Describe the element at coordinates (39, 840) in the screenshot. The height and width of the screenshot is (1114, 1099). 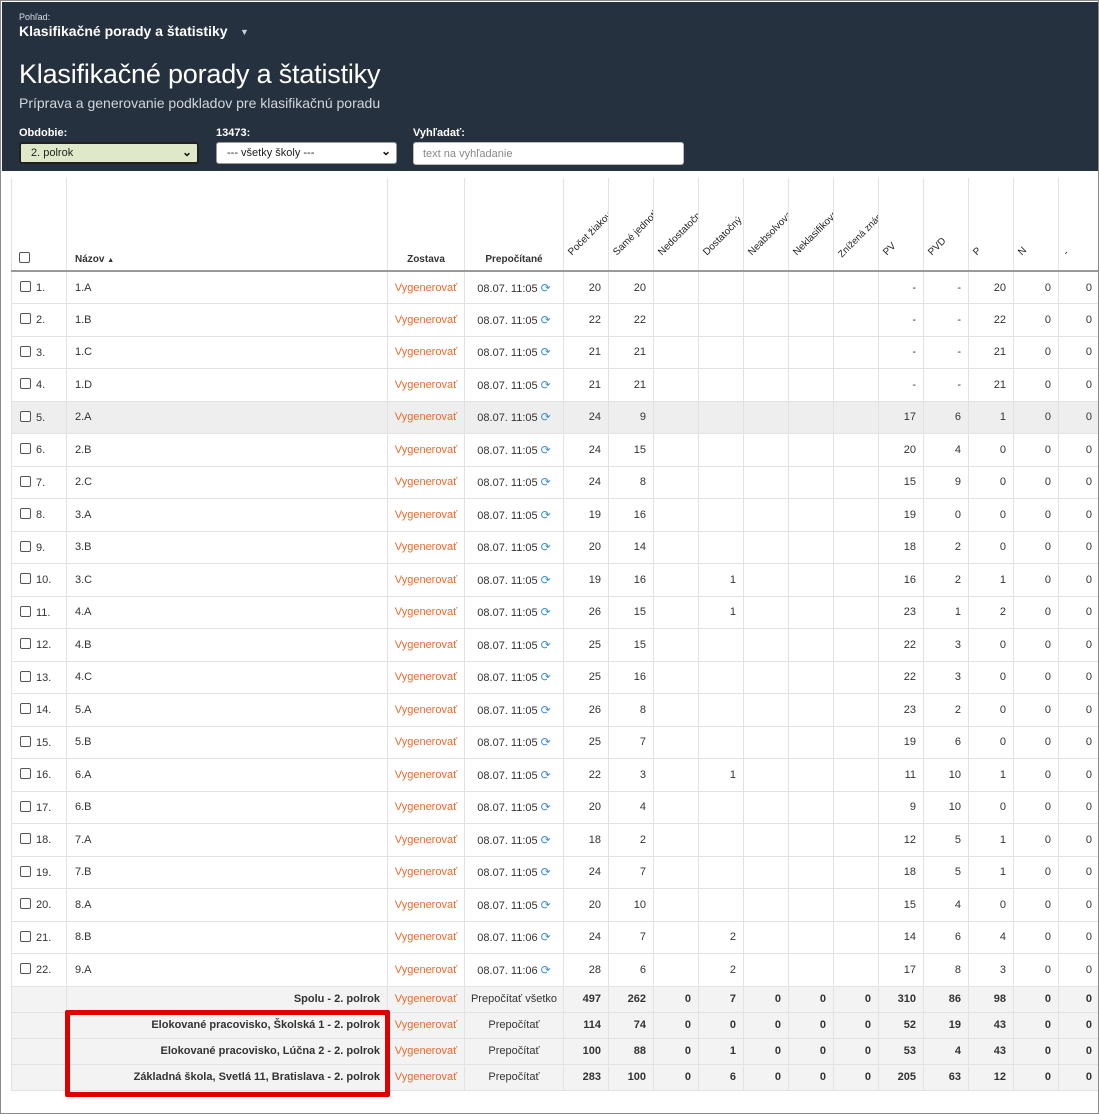
I see `row-select-cell: 18.` at that location.